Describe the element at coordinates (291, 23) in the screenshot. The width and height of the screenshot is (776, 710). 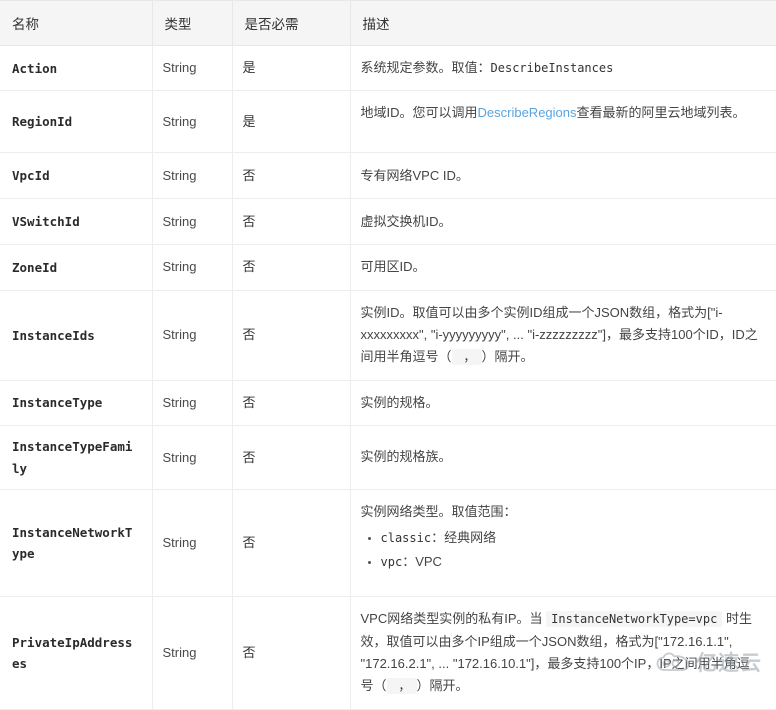
I see `column-header-required: 是否必需` at that location.